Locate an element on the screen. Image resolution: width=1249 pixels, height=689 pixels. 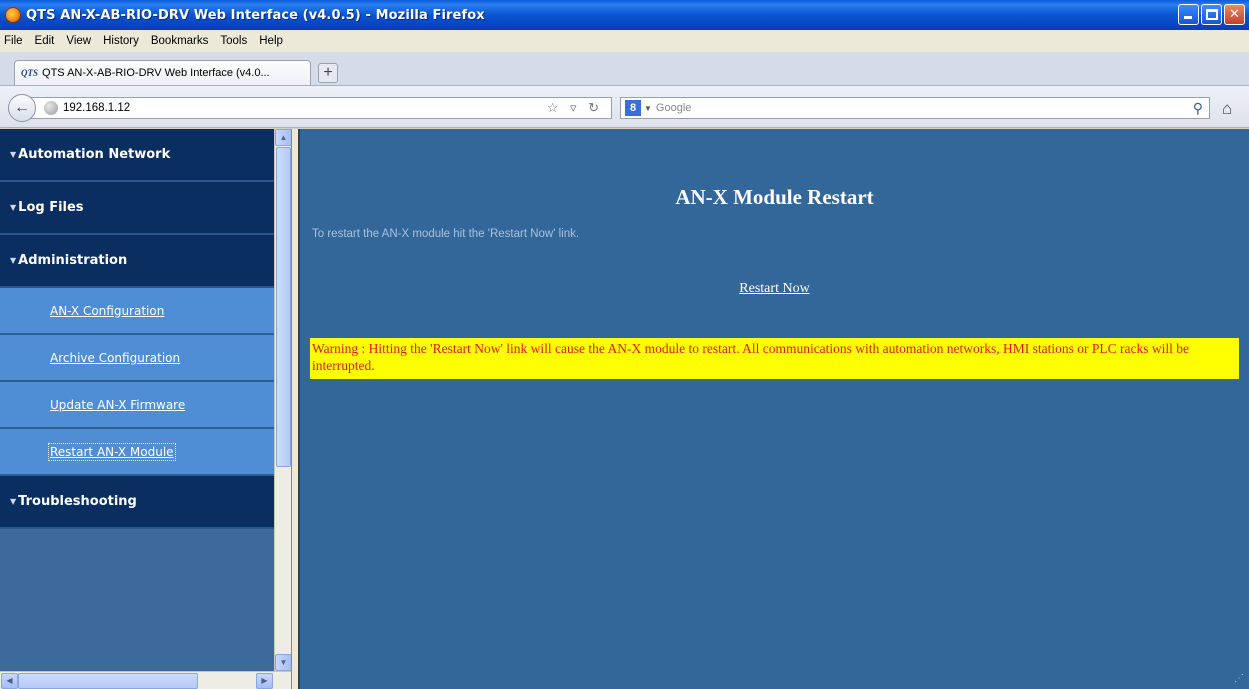
sidebar-category-label: Troubleshooting is located at coordinates (77, 501).